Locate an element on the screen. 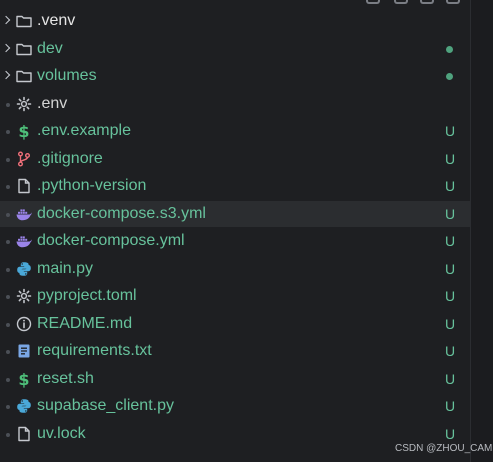 The width and height of the screenshot is (493, 462). file-row: supabase_client.py U is located at coordinates (235, 406).